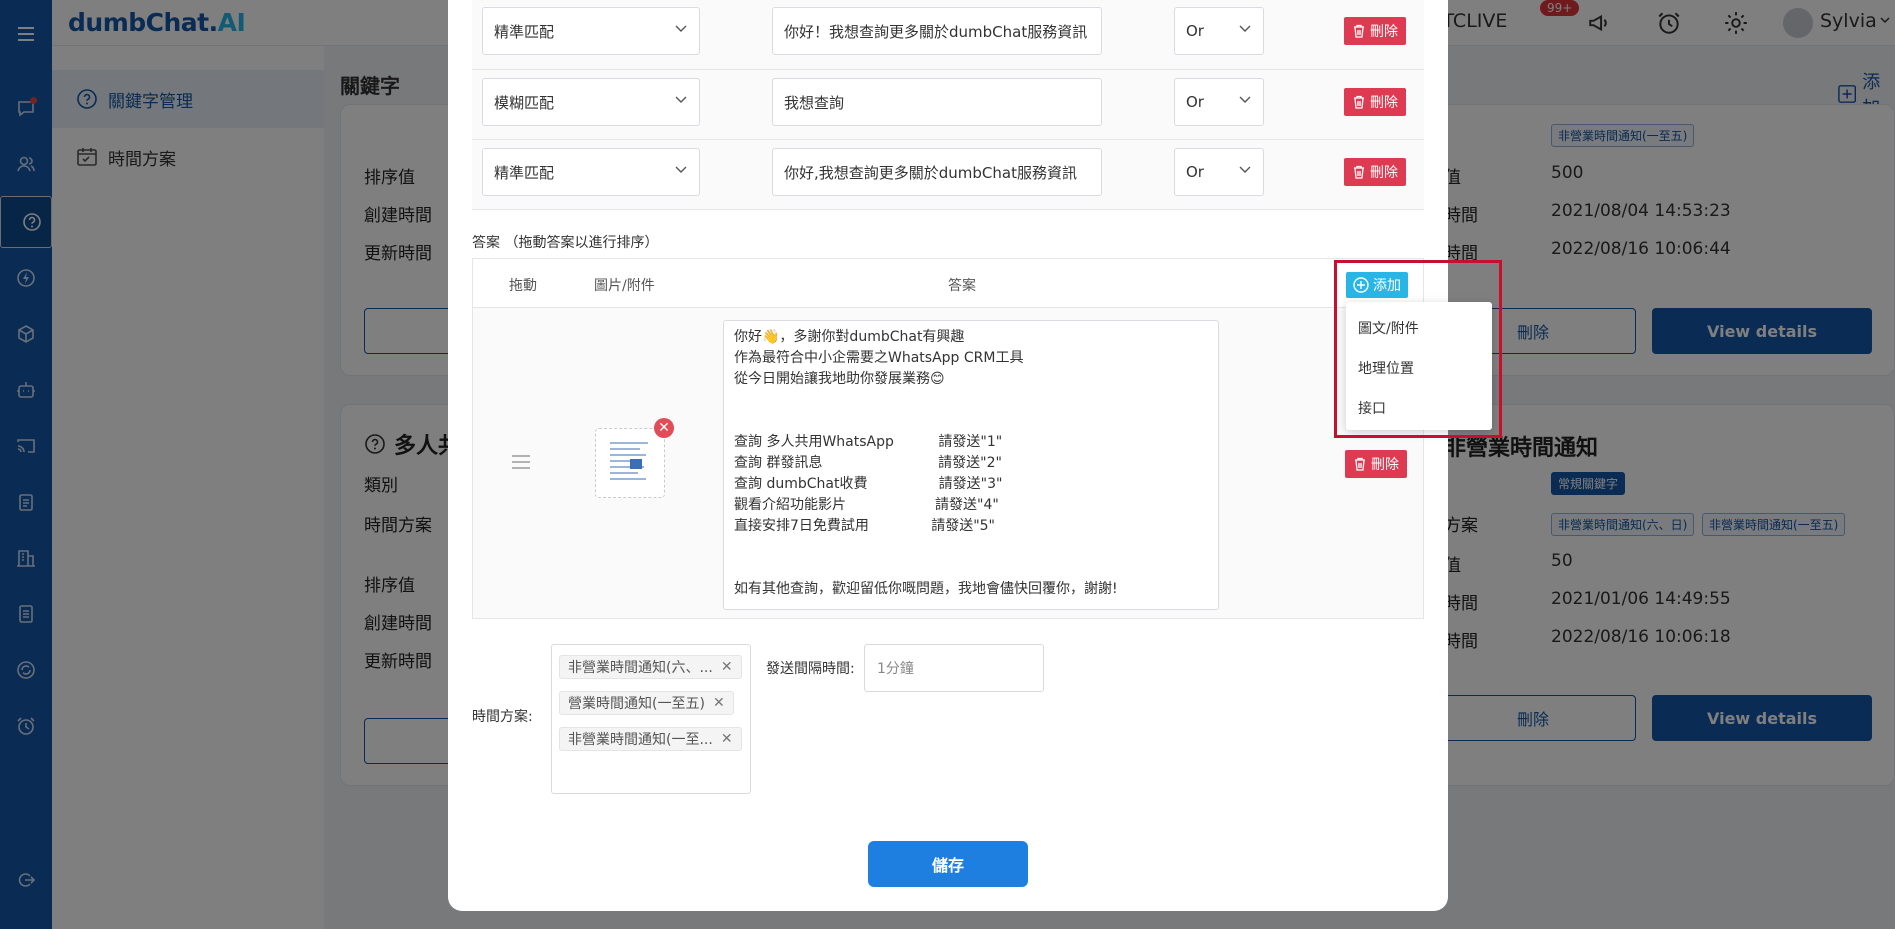 Image resolution: width=1895 pixels, height=929 pixels. Describe the element at coordinates (591, 102) in the screenshot. I see `match-type-select: 模糊匹配` at that location.